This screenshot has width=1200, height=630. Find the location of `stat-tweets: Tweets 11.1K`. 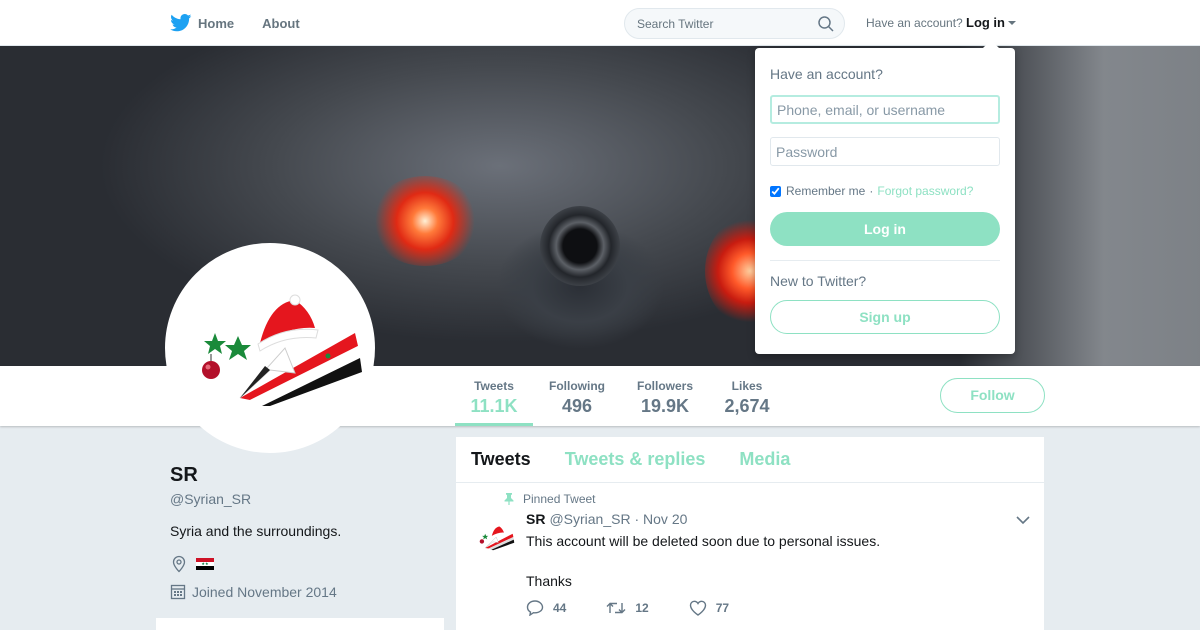

stat-tweets: Tweets 11.1K is located at coordinates (494, 396).